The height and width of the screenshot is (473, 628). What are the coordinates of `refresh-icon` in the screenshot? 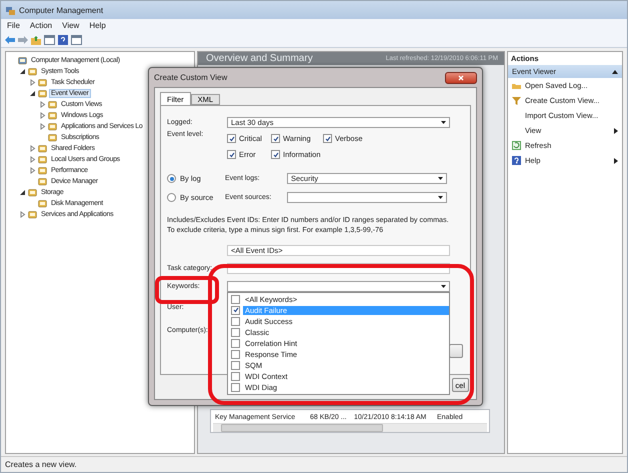 It's located at (516, 145).